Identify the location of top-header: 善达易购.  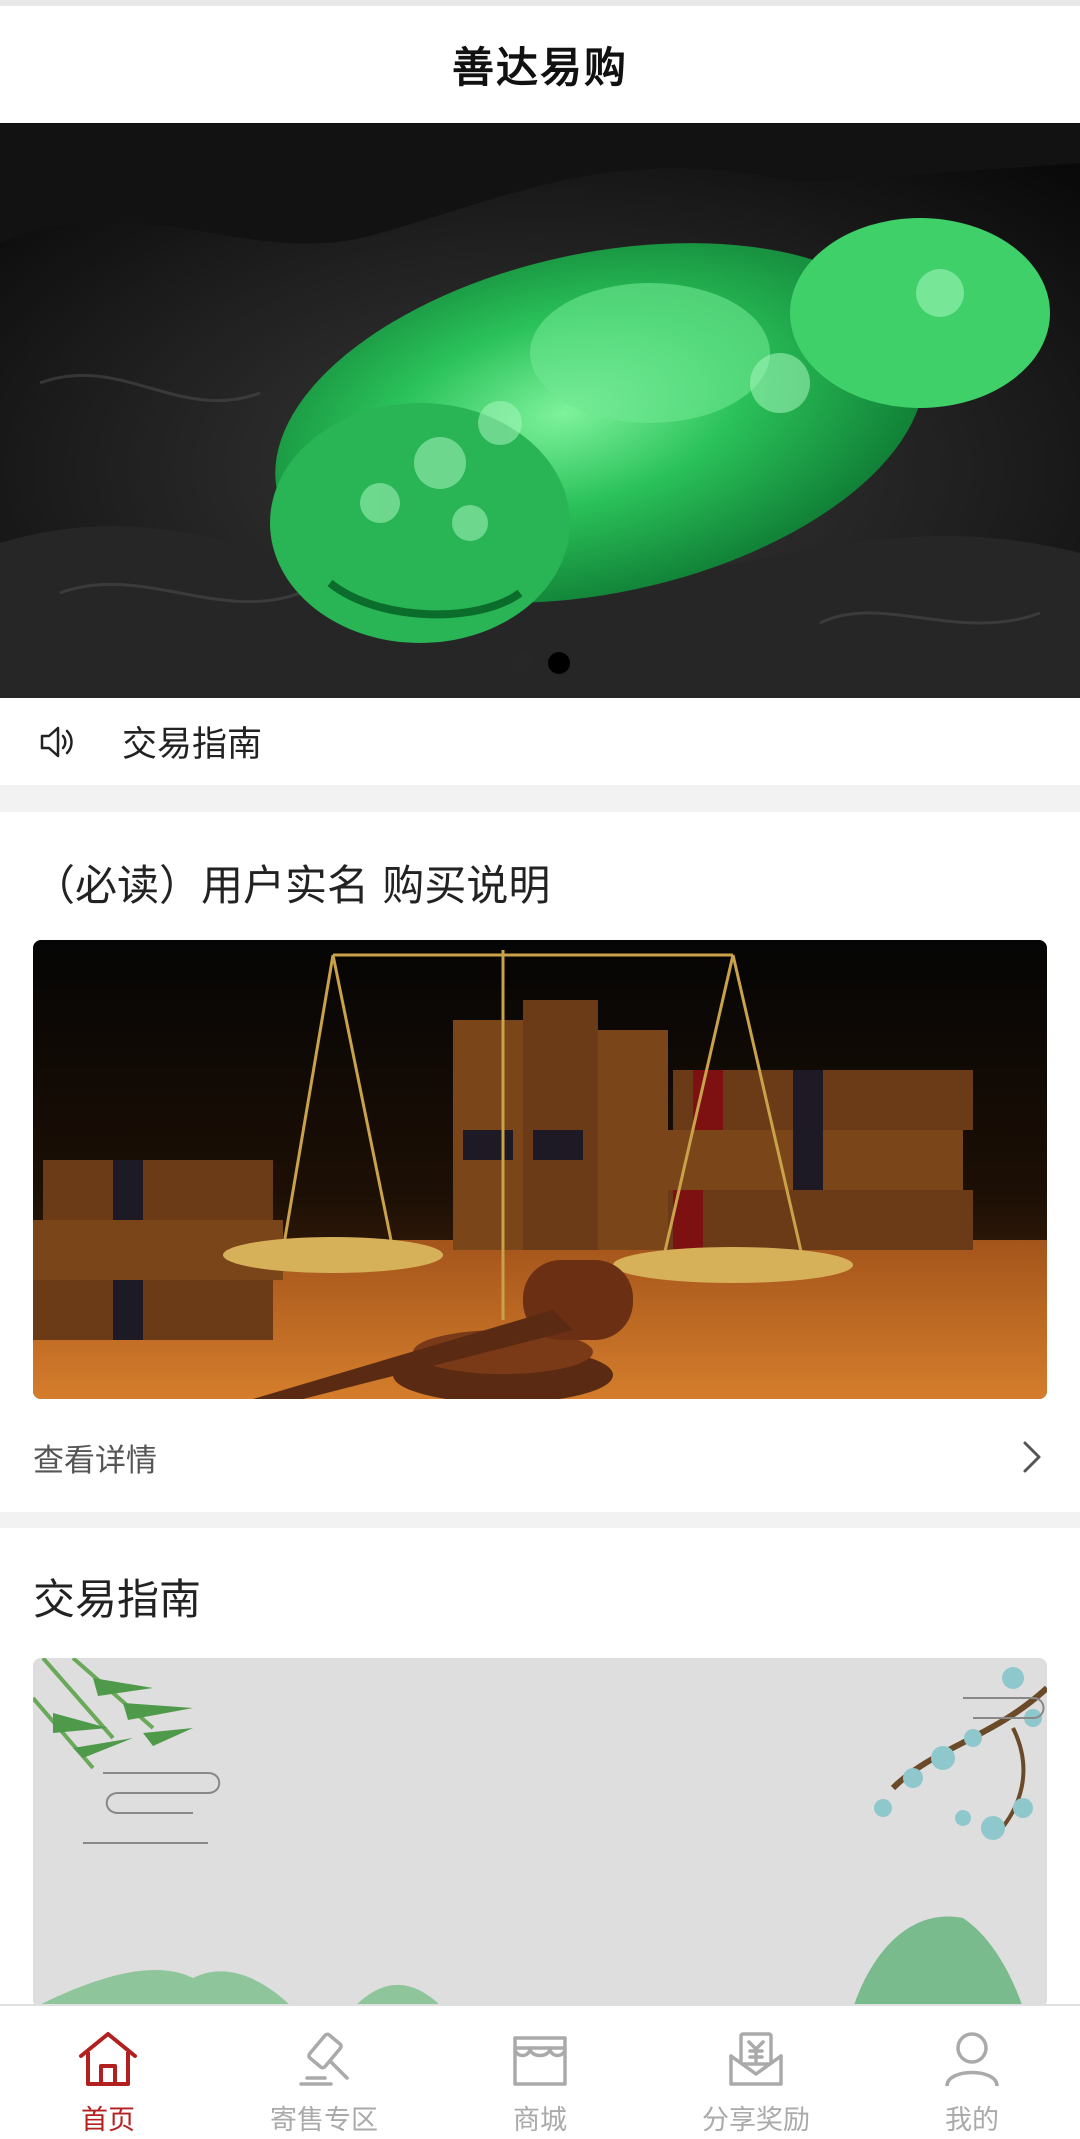
(540, 61).